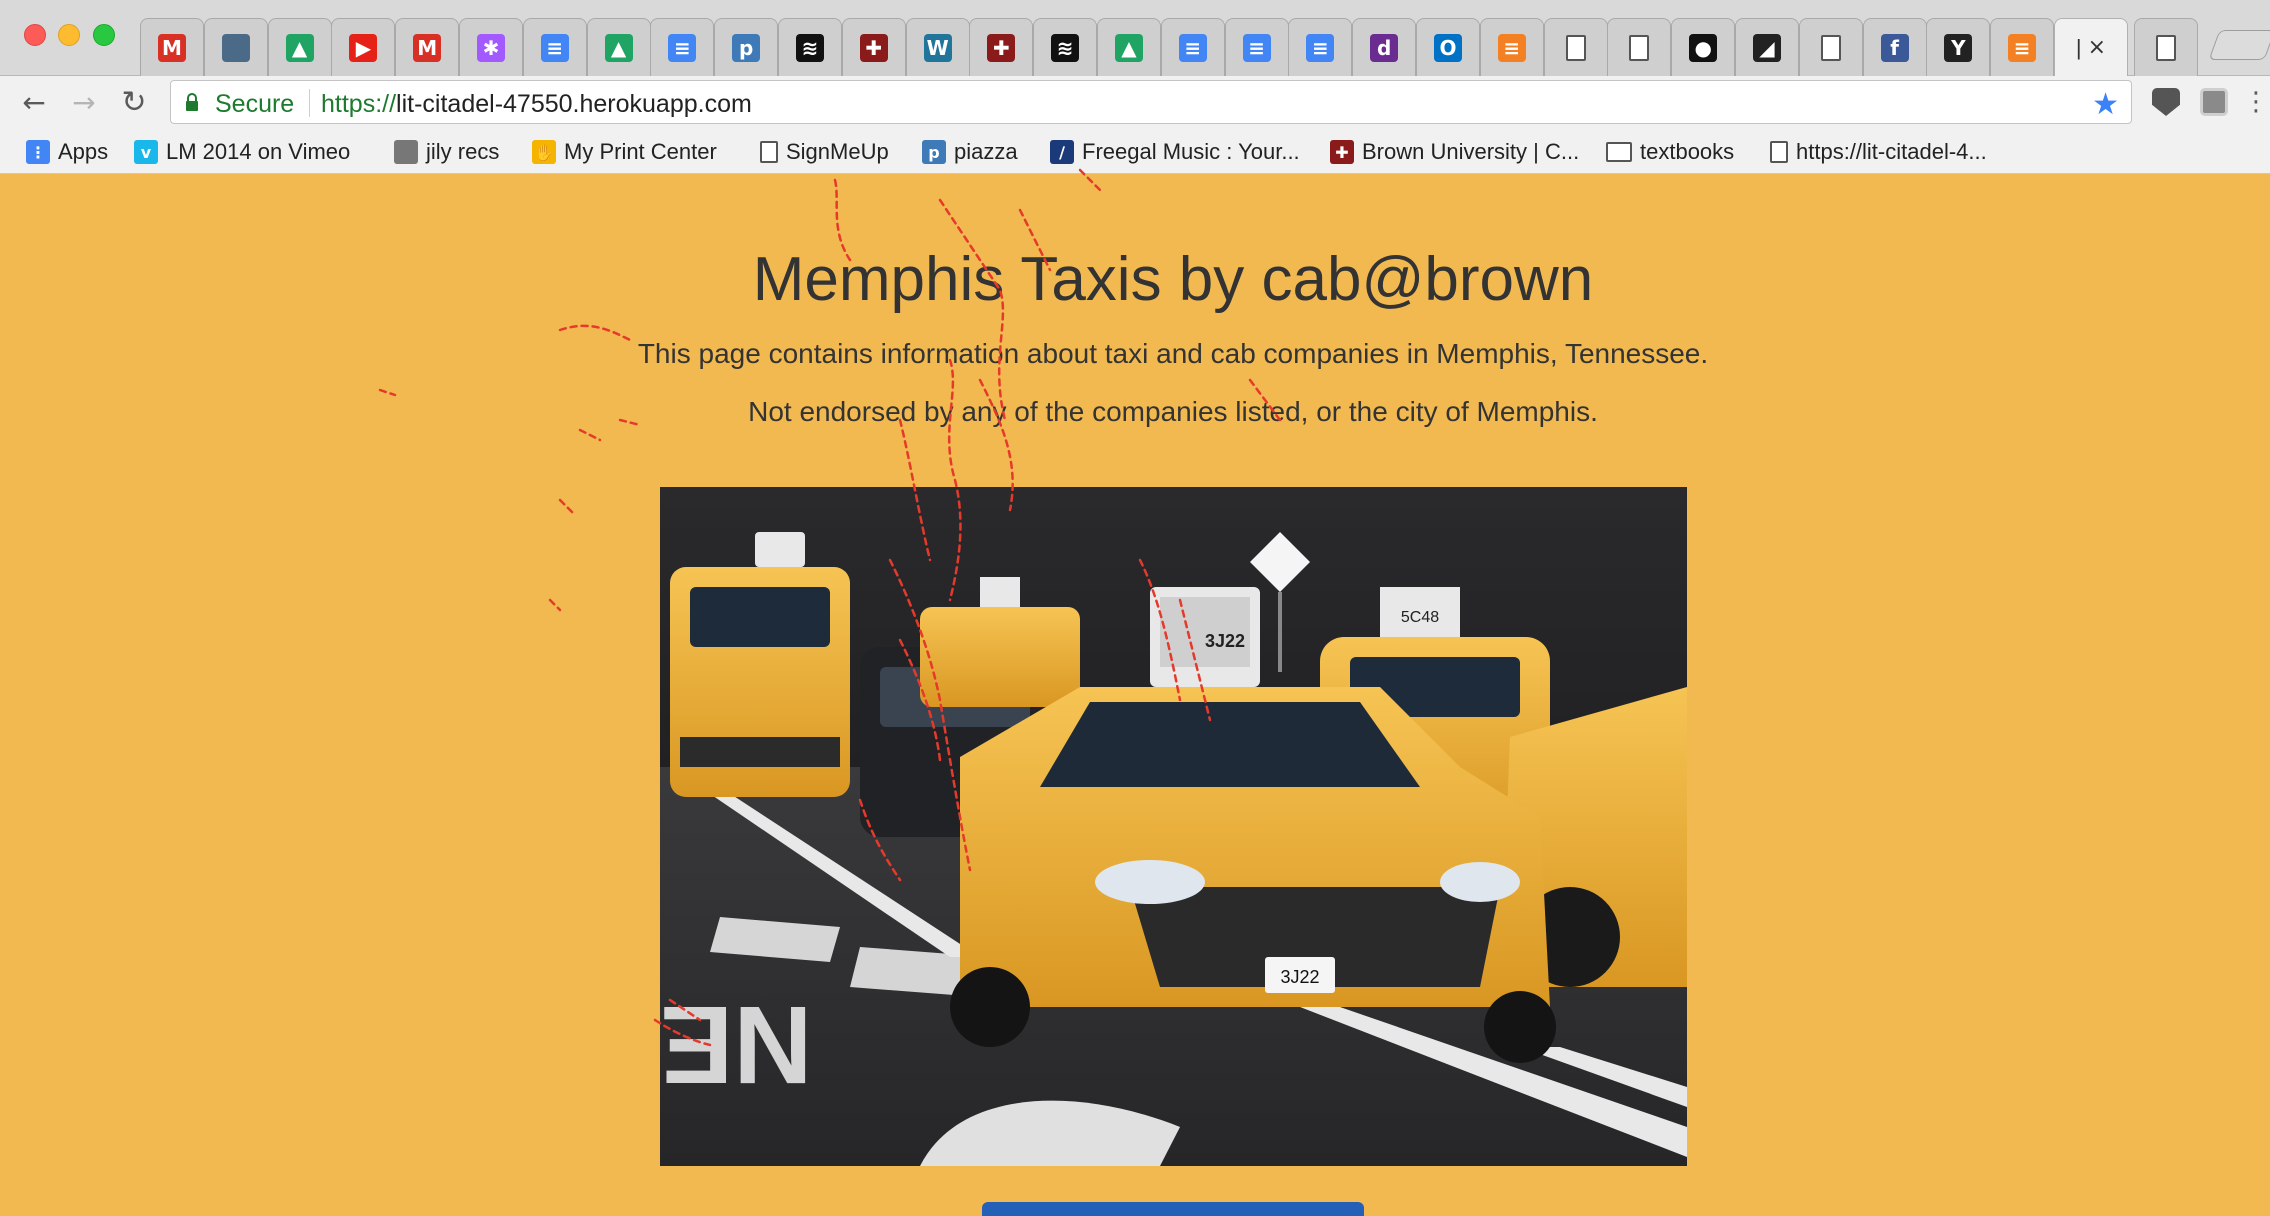  I want to click on bookmark-item: jily recs, so click(446, 152).